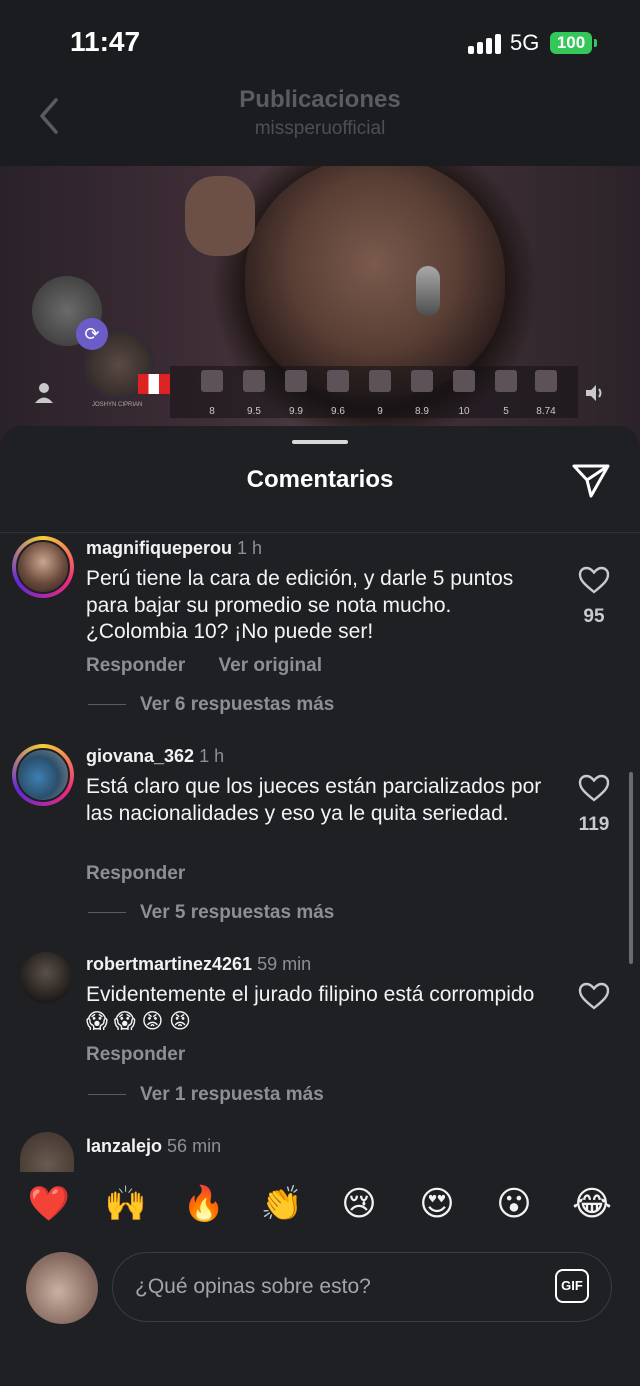 This screenshot has width=640, height=1386. I want to click on username: robertmartinez4261, so click(169, 964).